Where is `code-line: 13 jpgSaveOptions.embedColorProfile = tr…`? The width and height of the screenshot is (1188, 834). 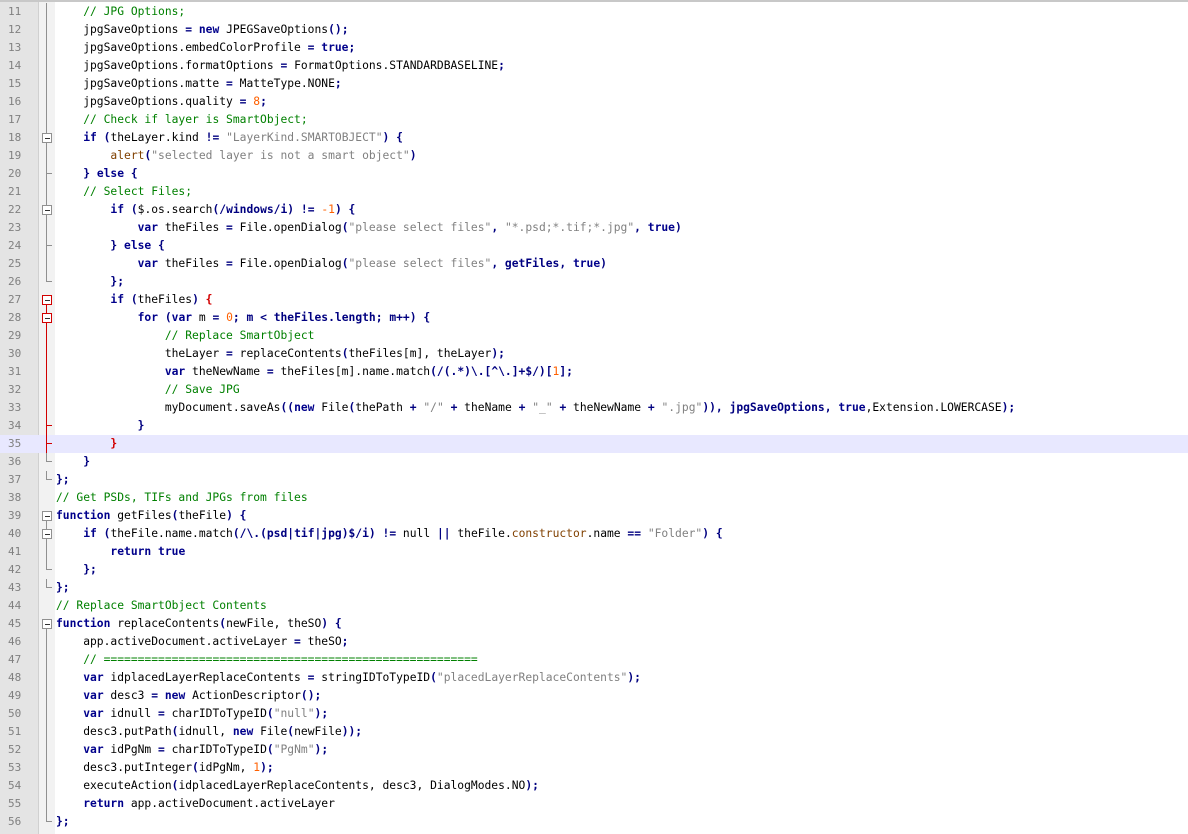 code-line: 13 jpgSaveOptions.embedColorProfile = tr… is located at coordinates (594, 48).